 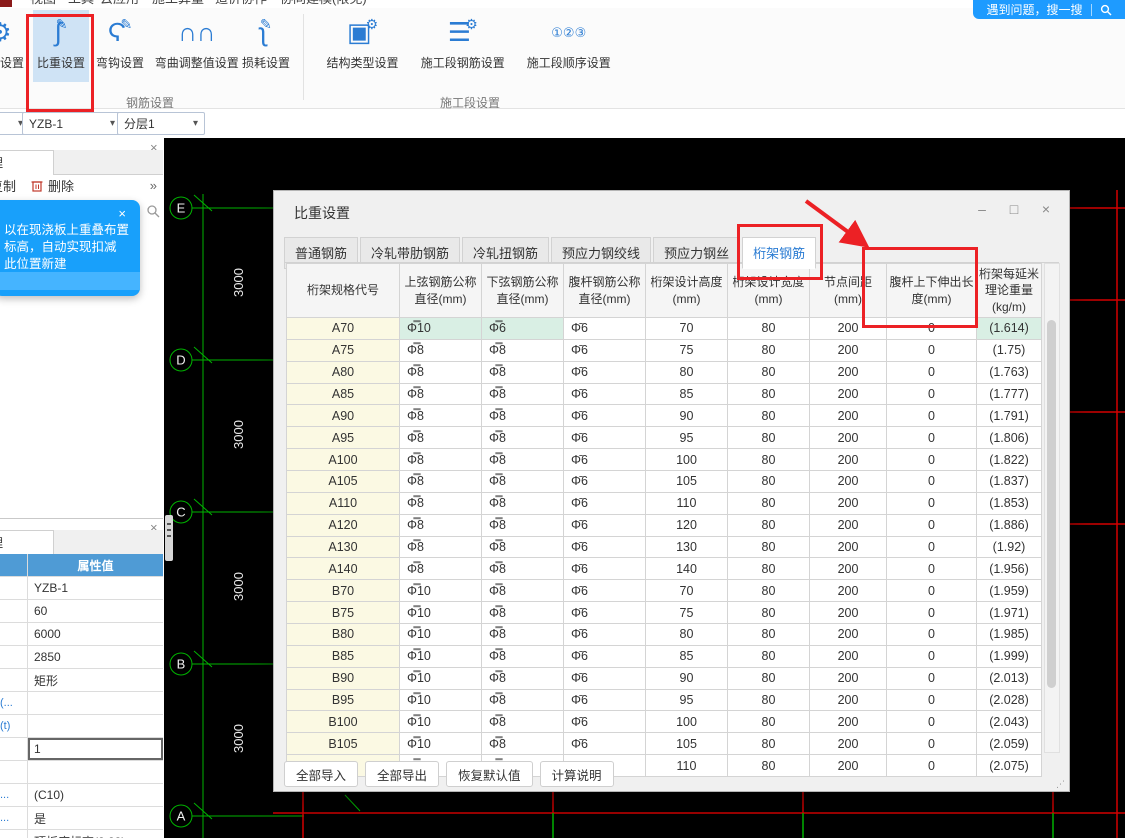 I want to click on search-icon, so click(x=153, y=211).